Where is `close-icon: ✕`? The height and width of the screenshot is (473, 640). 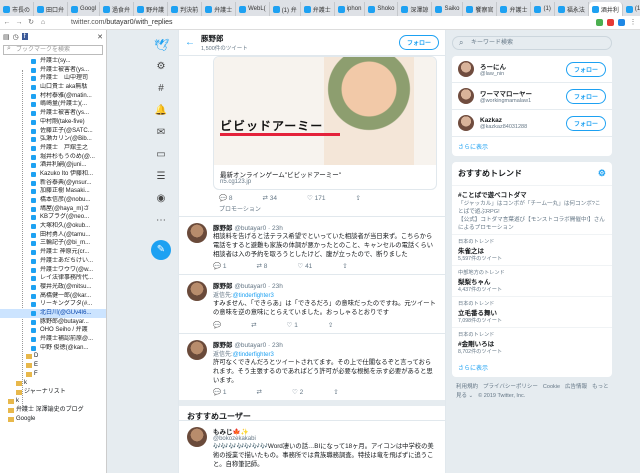
close-icon: ✕ is located at coordinates (100, 37).